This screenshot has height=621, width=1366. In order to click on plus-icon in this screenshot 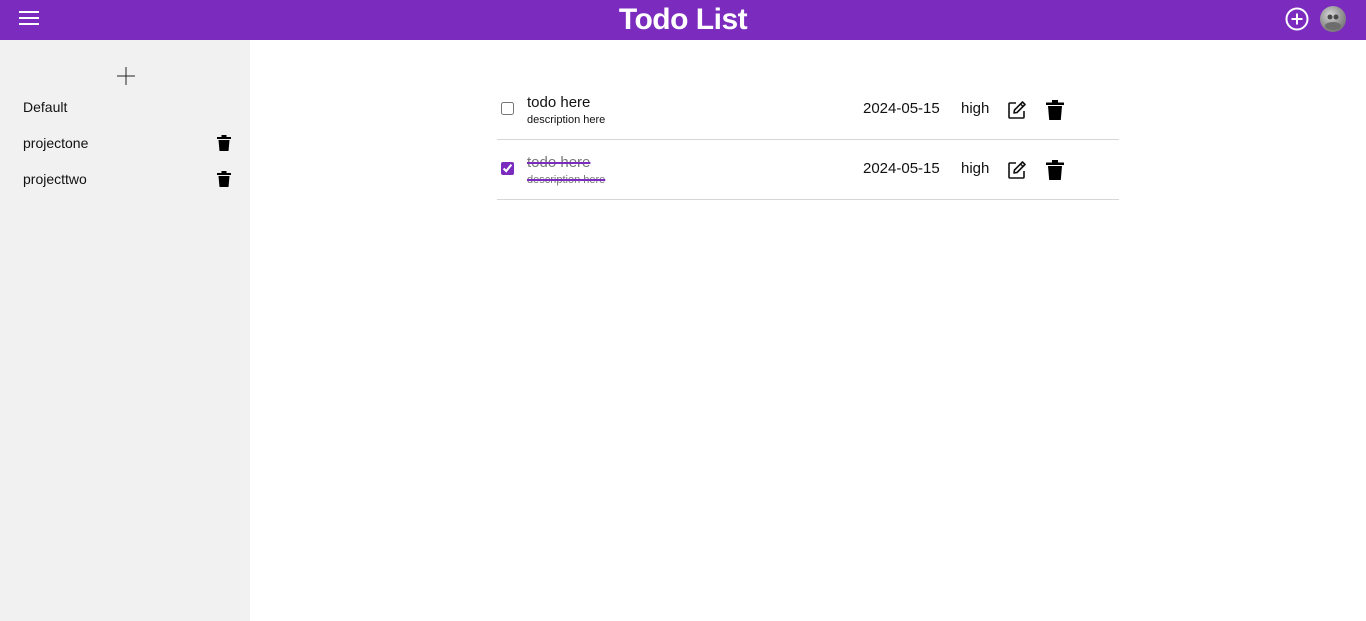, I will do `click(126, 76)`.